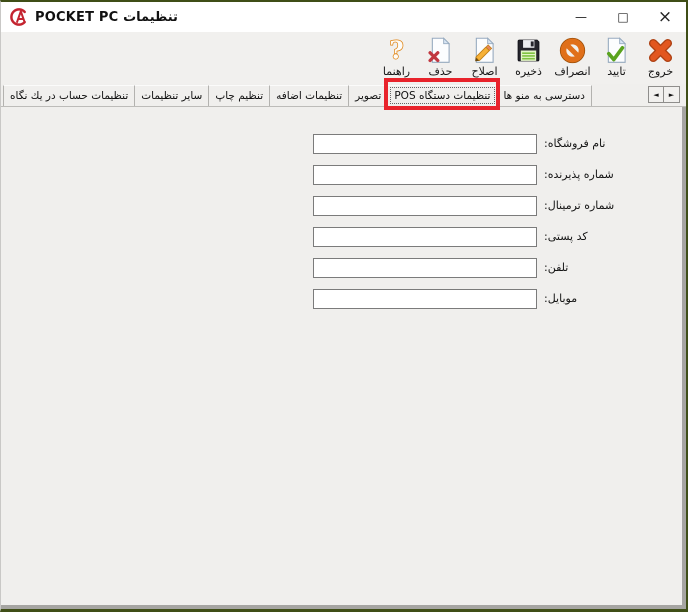  I want to click on phone-label: تلفن:, so click(556, 267).